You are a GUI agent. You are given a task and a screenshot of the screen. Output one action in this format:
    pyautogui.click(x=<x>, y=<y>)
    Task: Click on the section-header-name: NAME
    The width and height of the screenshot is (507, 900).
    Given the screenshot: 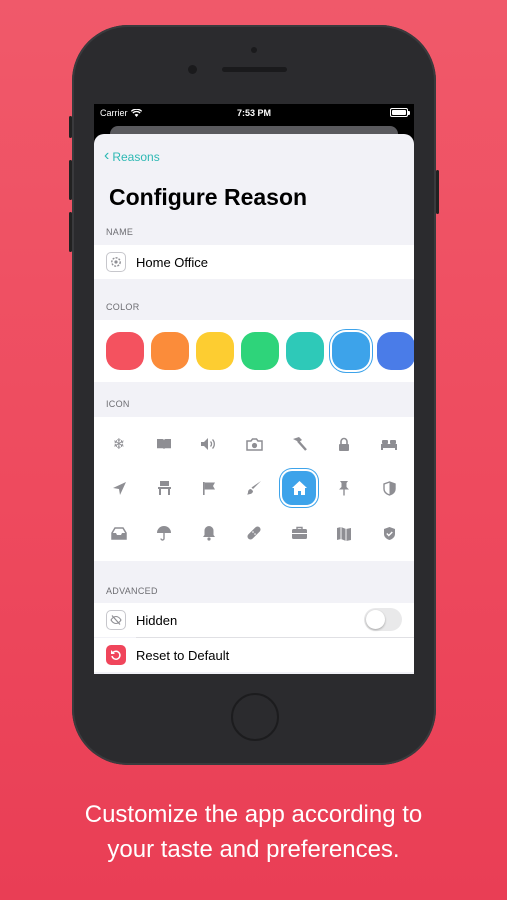 What is the action you would take?
    pyautogui.click(x=120, y=232)
    